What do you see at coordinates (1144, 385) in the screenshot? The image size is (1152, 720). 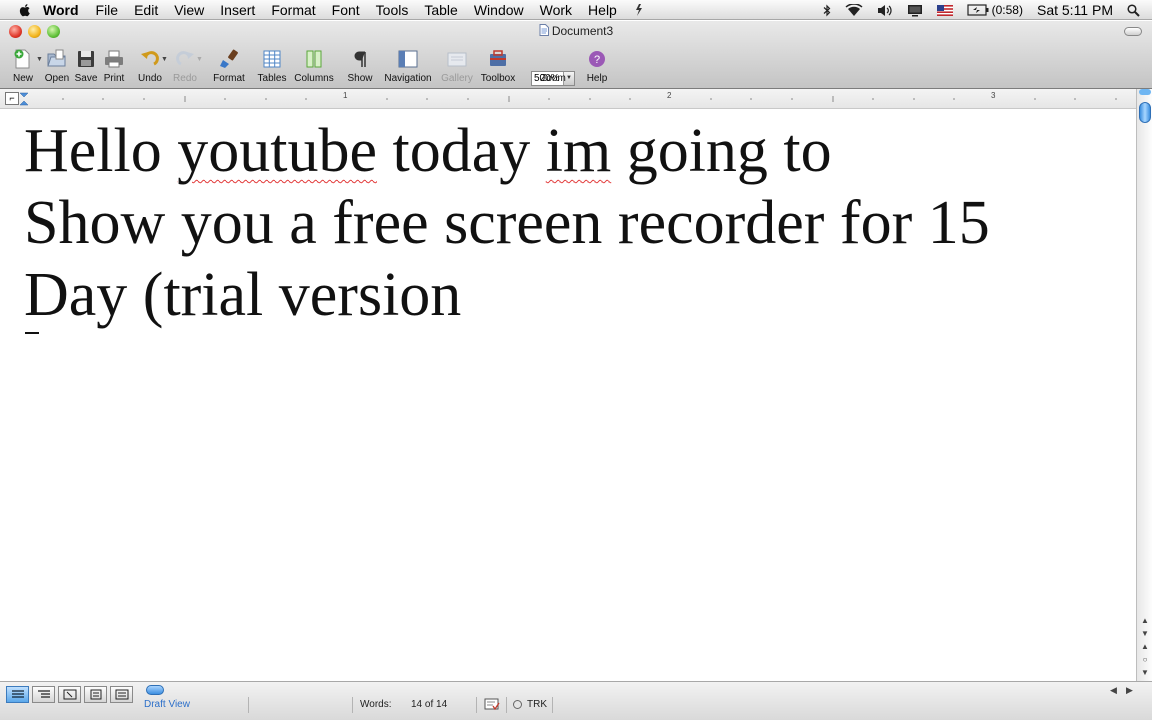 I see `vertical-scrollbar: ▲ ▼ ▲ ○ ▼` at bounding box center [1144, 385].